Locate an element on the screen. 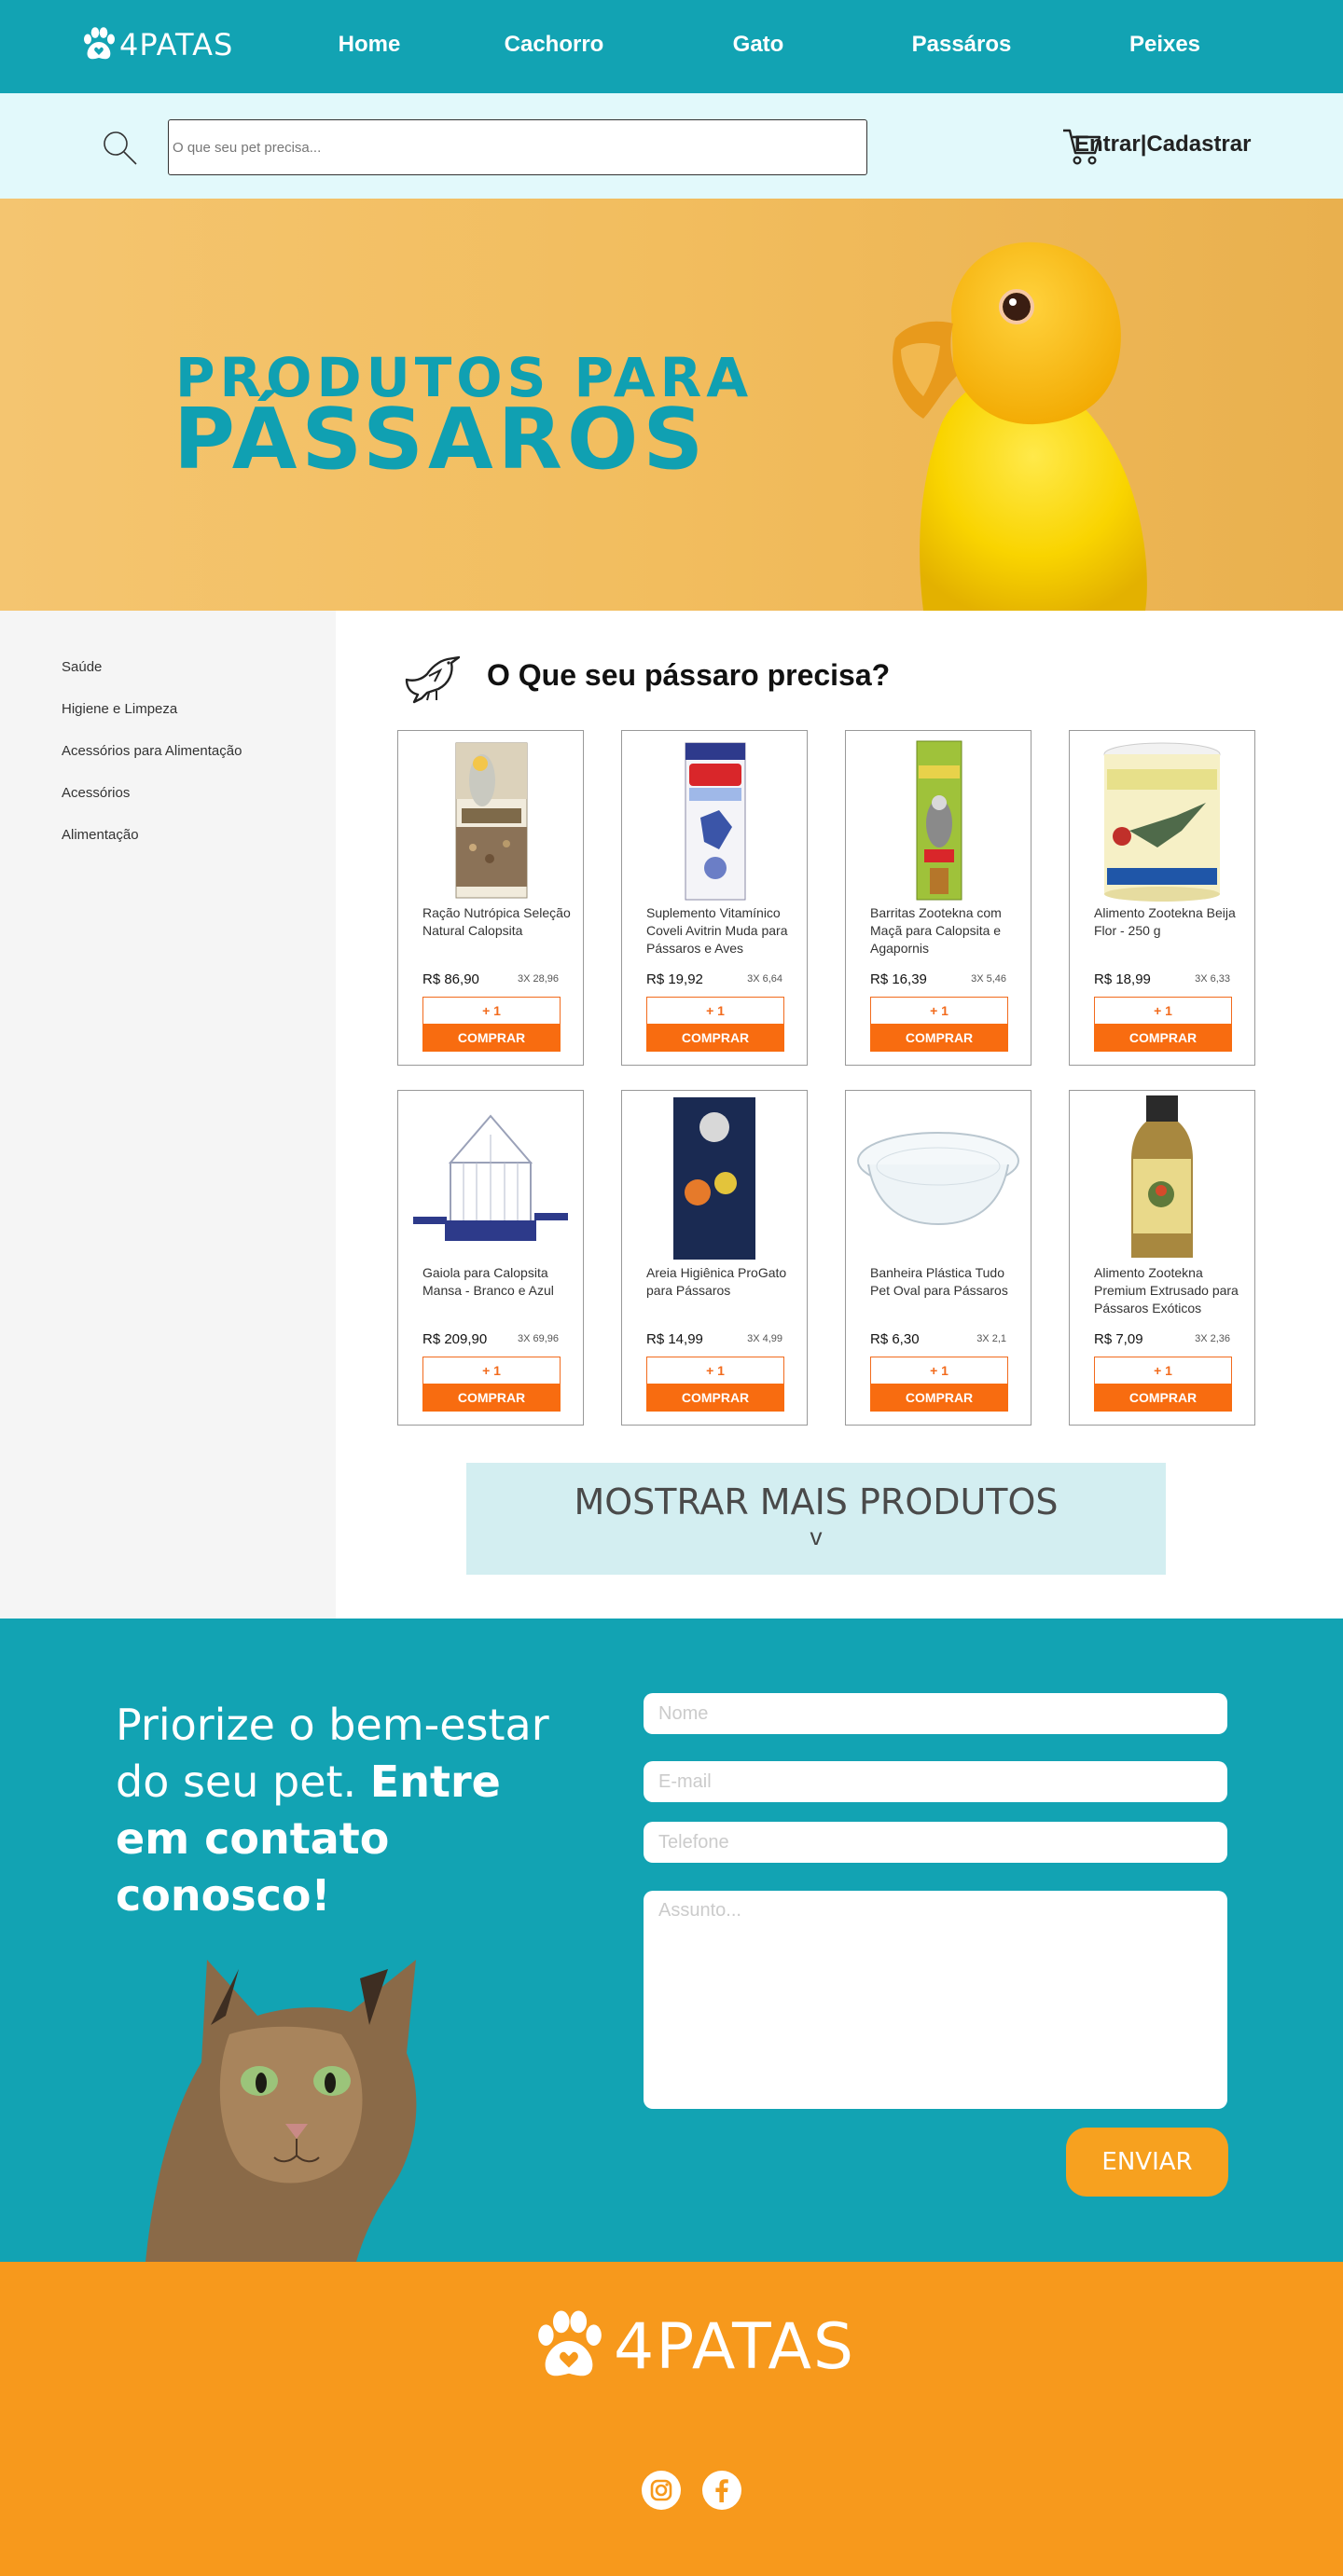  product-price: R$ 19,92 is located at coordinates (675, 979).